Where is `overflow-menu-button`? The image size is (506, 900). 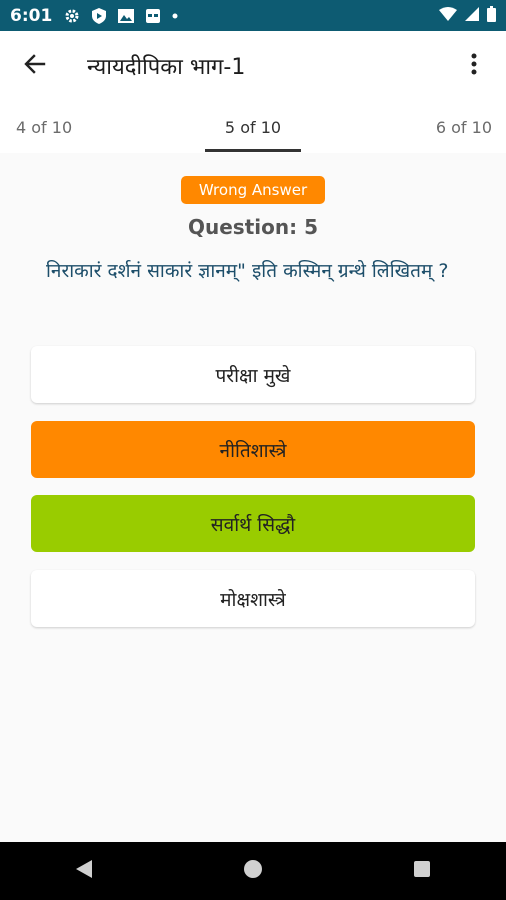 overflow-menu-button is located at coordinates (474, 66).